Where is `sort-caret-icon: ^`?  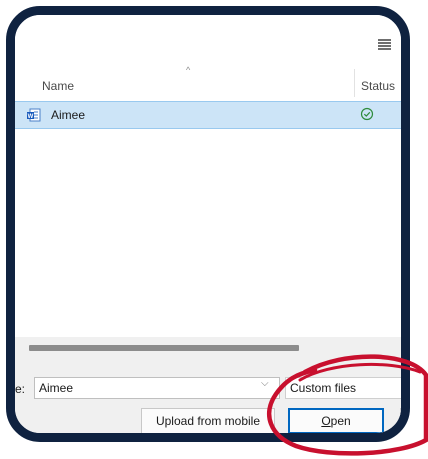
sort-caret-icon: ^ is located at coordinates (188, 70).